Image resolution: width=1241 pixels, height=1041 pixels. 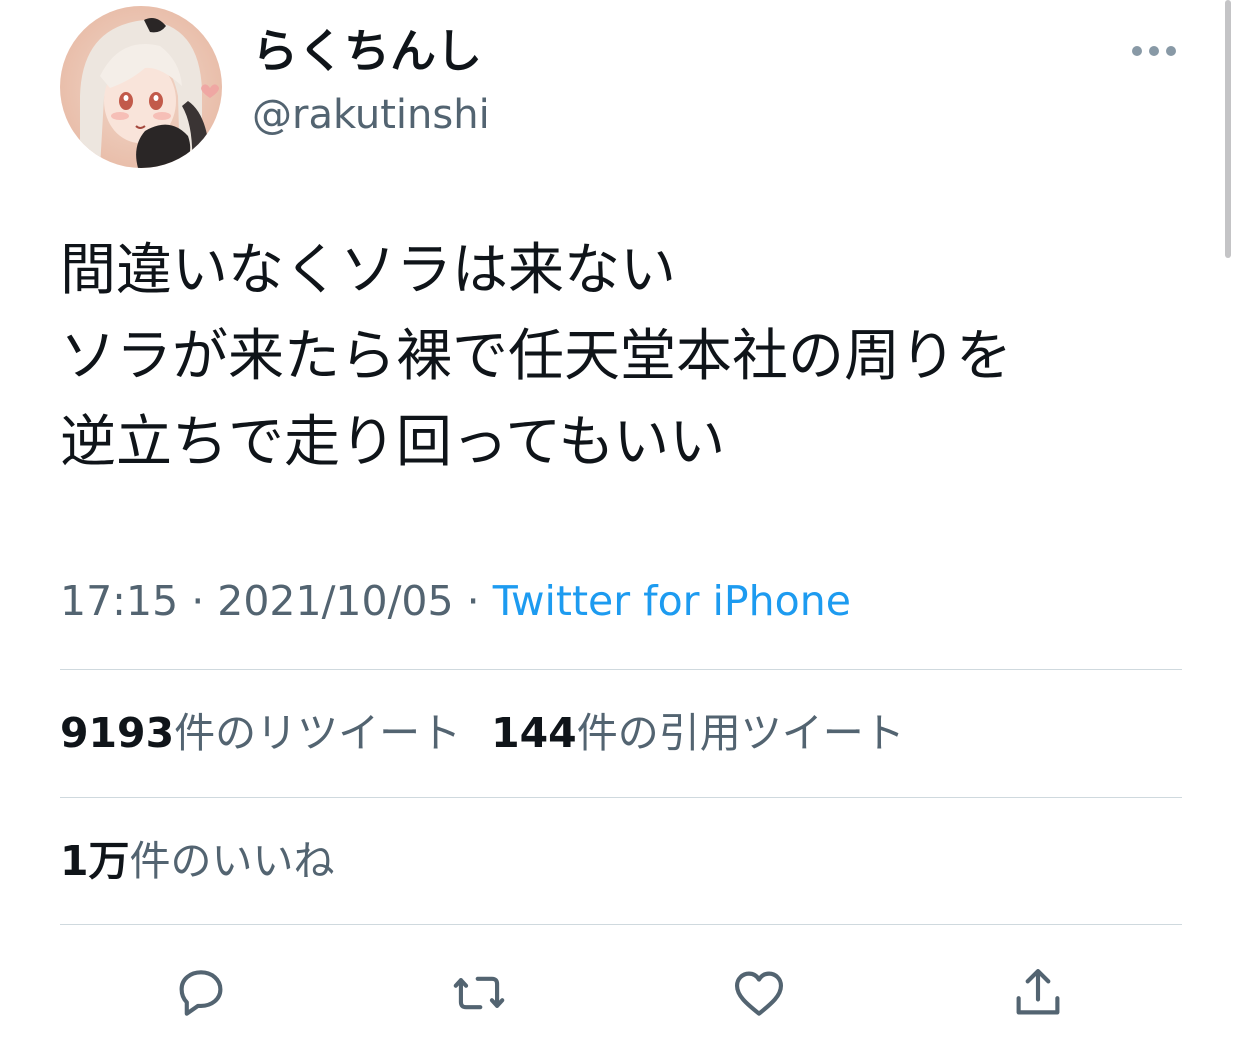 I want to click on reply-icon, so click(x=201, y=993).